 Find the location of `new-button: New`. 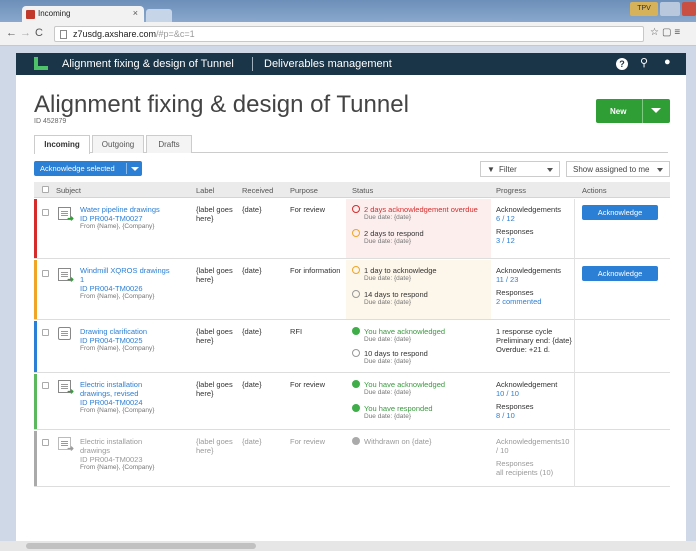

new-button: New is located at coordinates (633, 111).